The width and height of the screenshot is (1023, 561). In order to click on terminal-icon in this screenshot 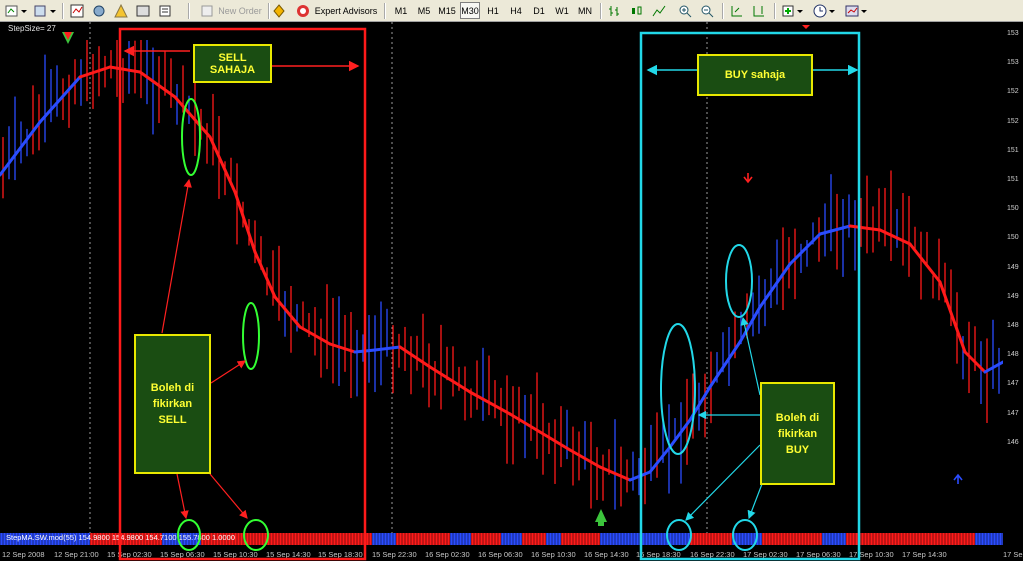, I will do `click(143, 10)`.